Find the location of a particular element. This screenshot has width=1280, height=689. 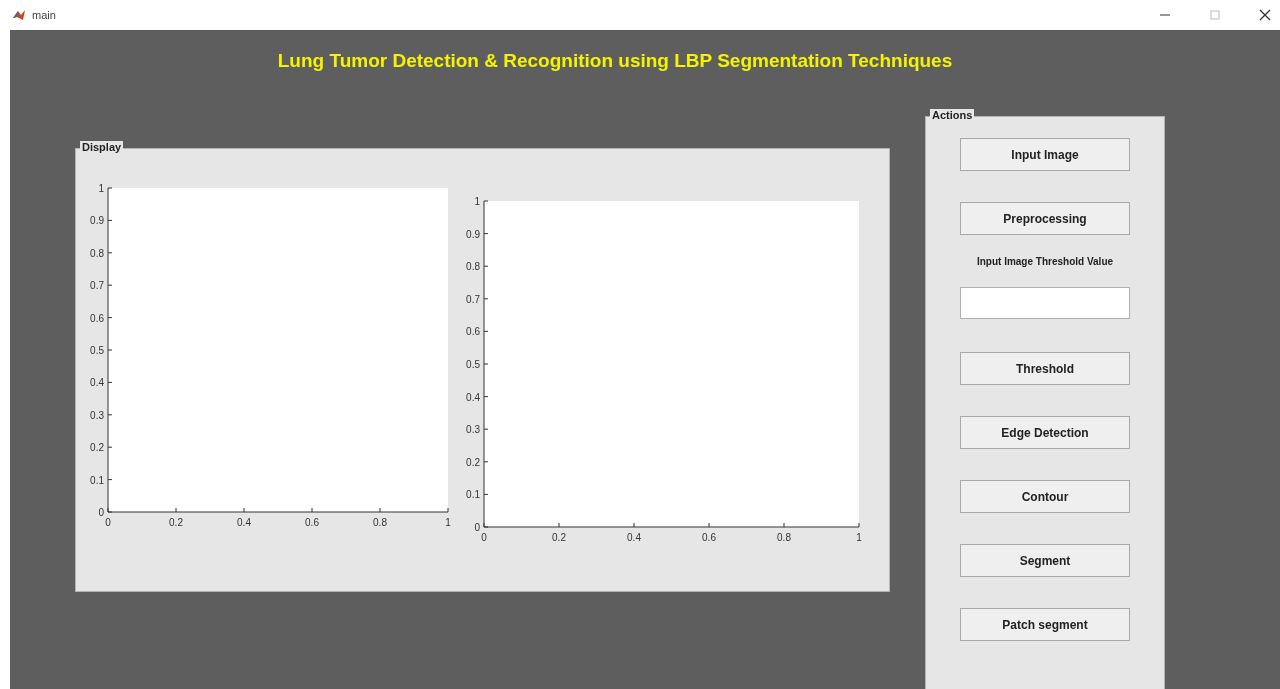

action-button: Threshold is located at coordinates (1045, 368).